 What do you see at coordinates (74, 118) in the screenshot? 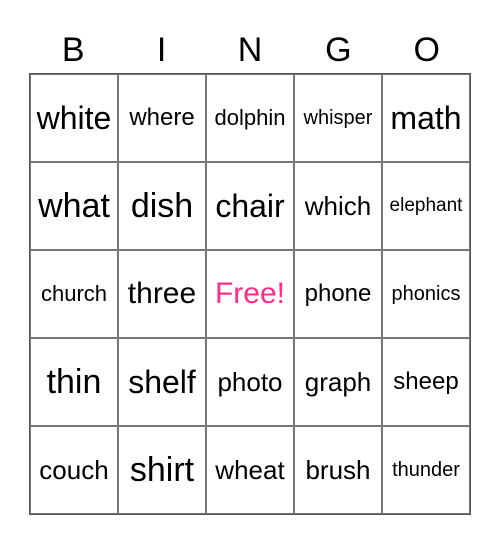
I see `bingo-cell: white` at bounding box center [74, 118].